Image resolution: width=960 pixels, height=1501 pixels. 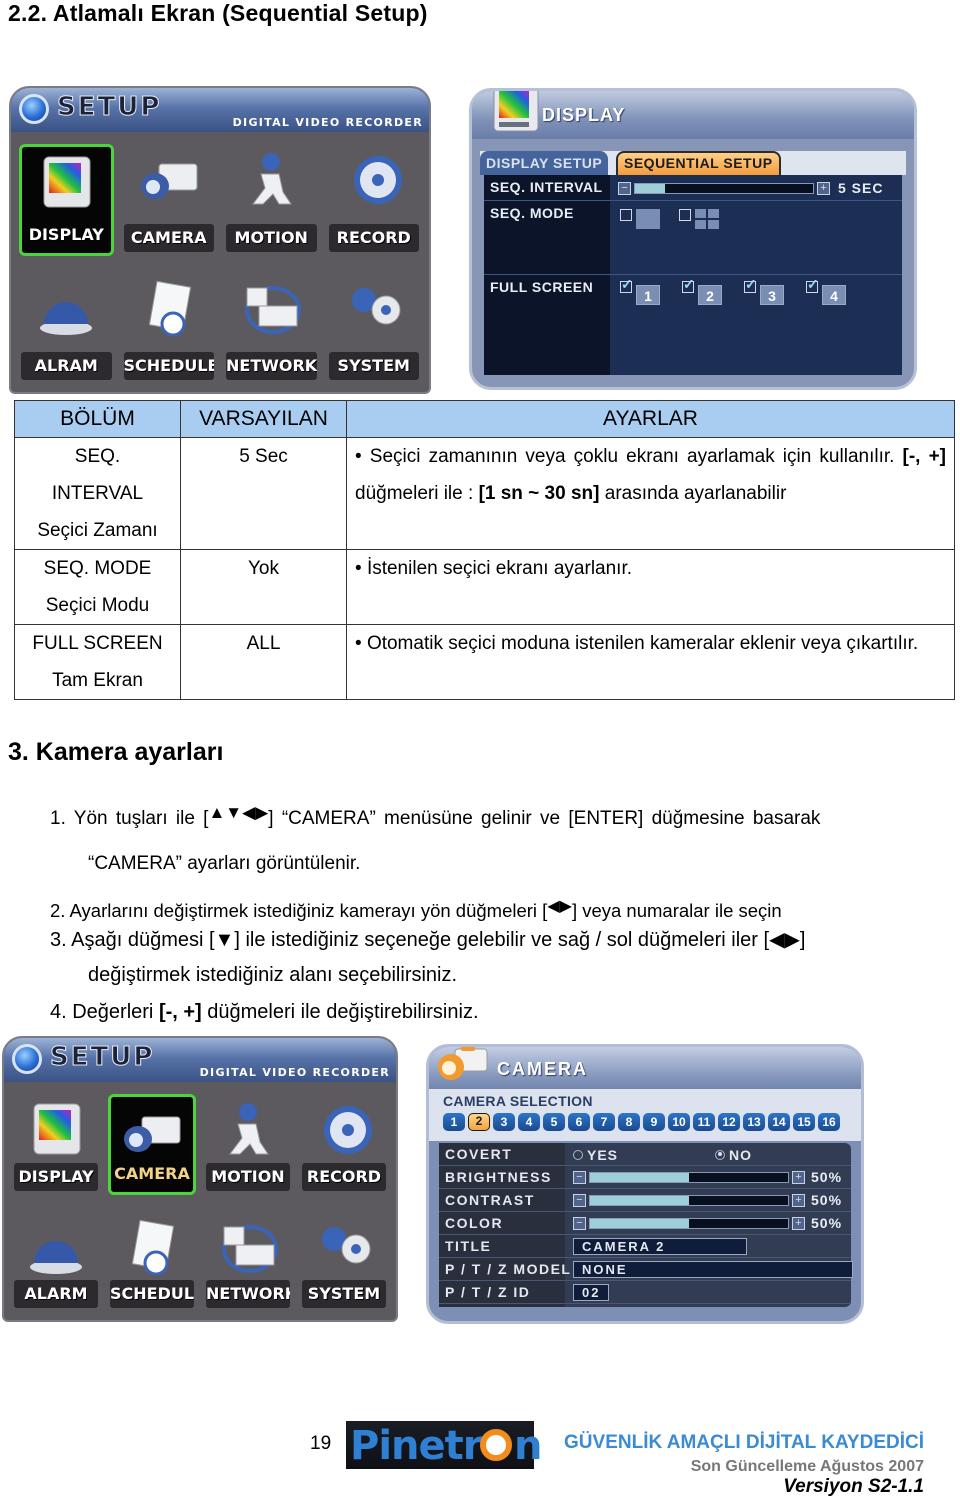 I want to click on covert-no-radio, so click(x=720, y=1154).